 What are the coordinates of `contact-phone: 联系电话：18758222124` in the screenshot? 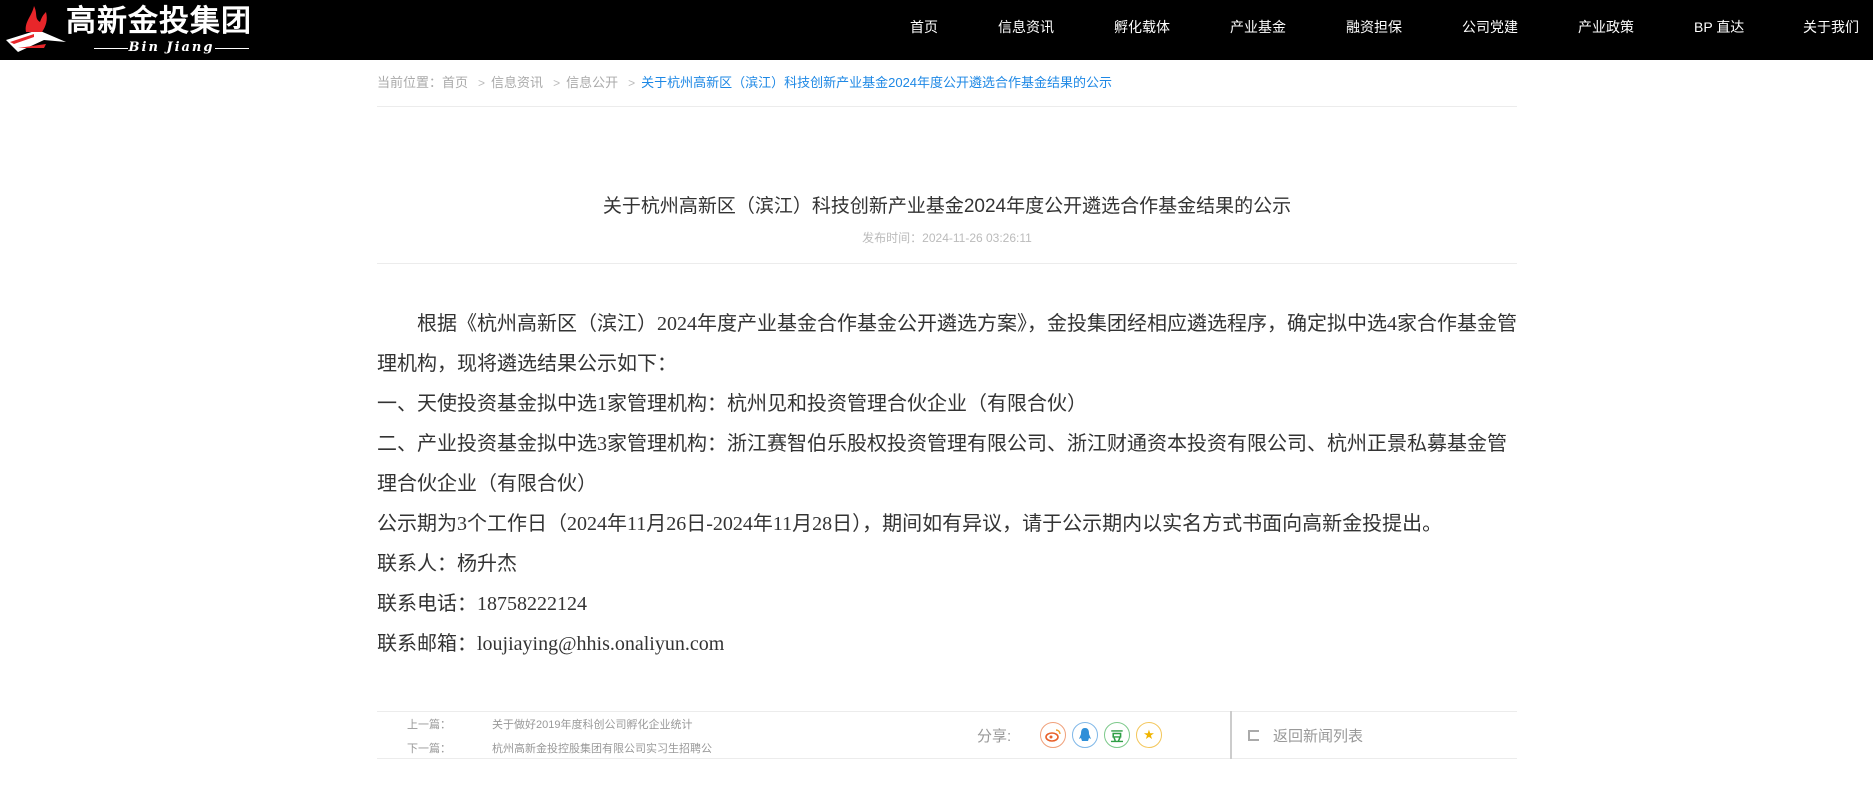 It's located at (482, 604).